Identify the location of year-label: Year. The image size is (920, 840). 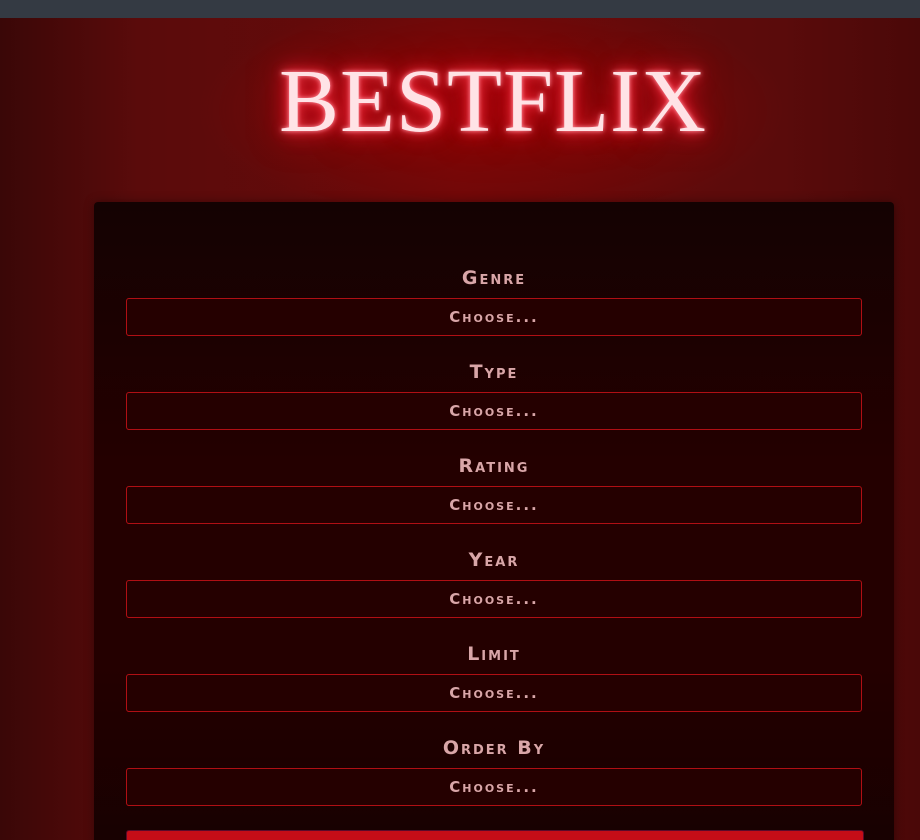
(494, 560).